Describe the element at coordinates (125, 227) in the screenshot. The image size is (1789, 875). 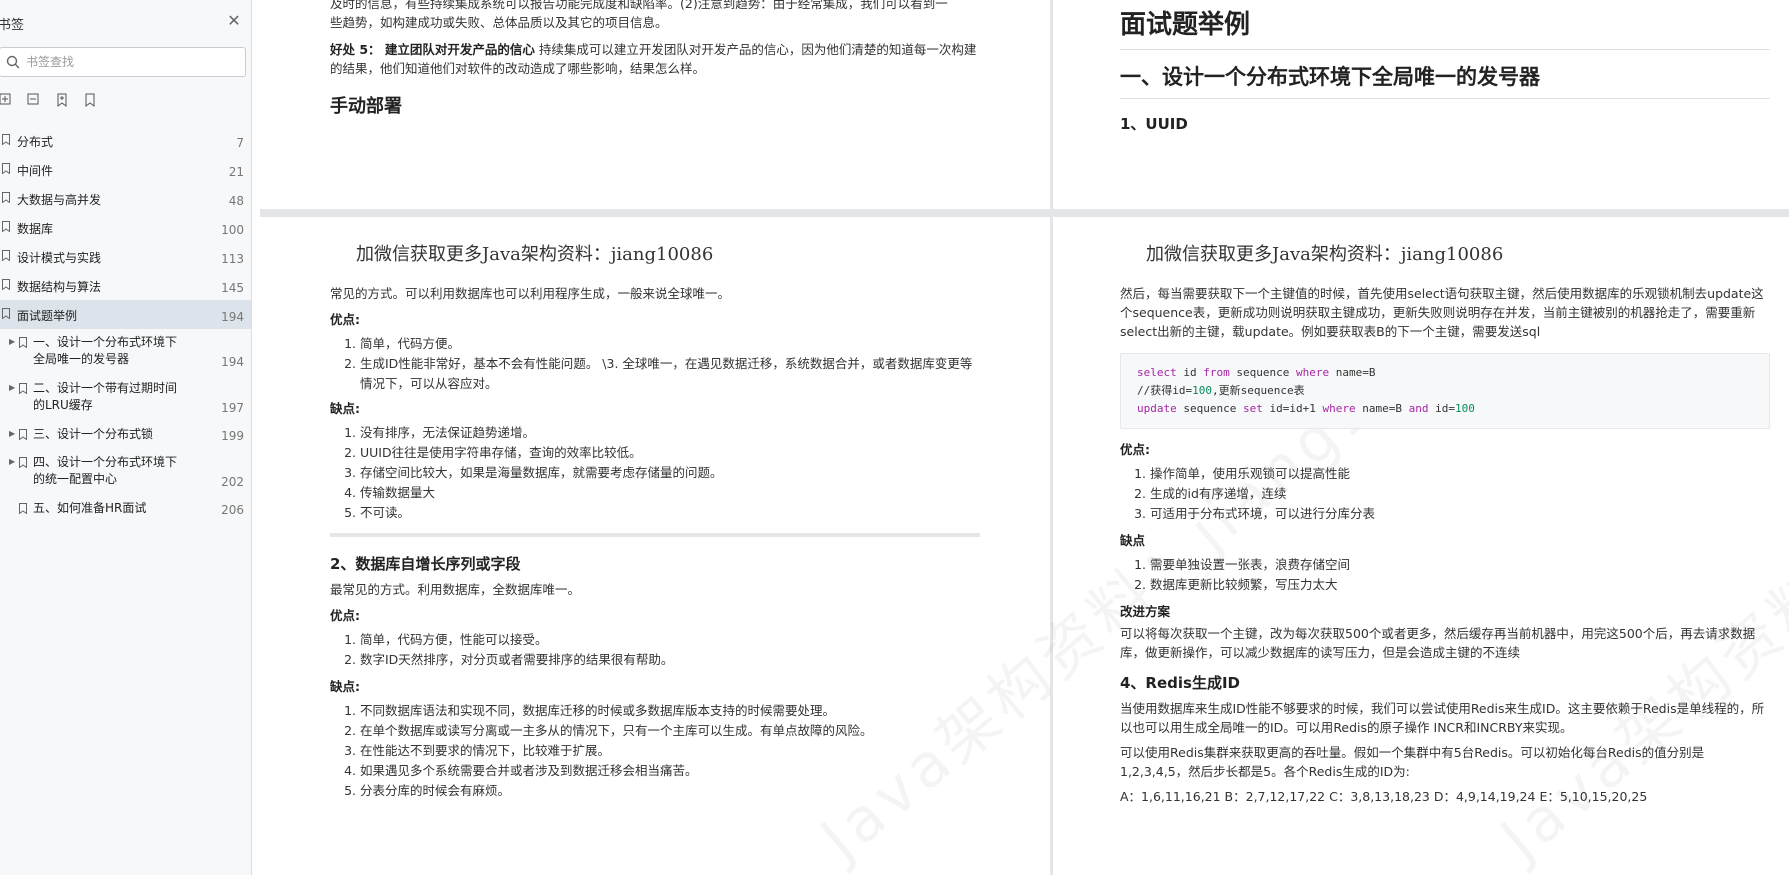
I see `bookmark-item: 数据库 100` at that location.